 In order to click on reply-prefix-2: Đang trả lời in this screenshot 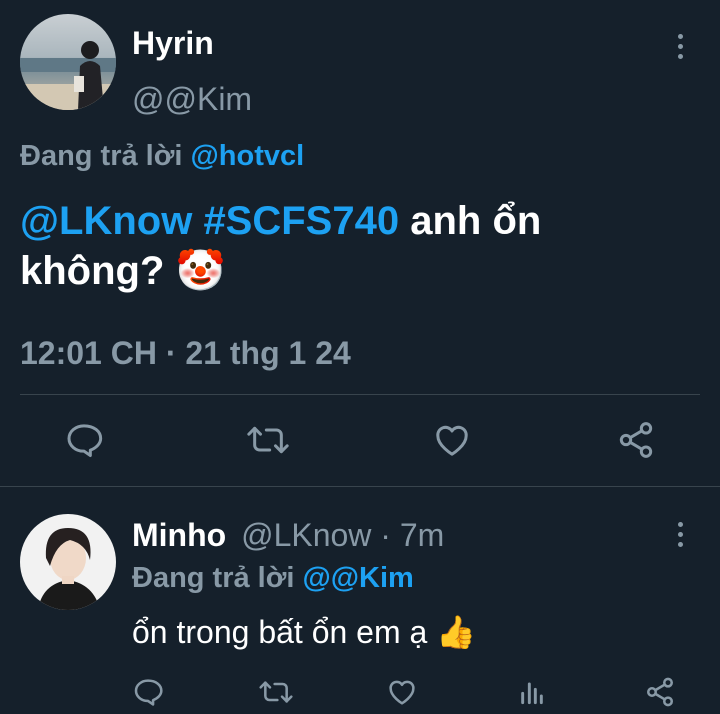, I will do `click(213, 578)`.